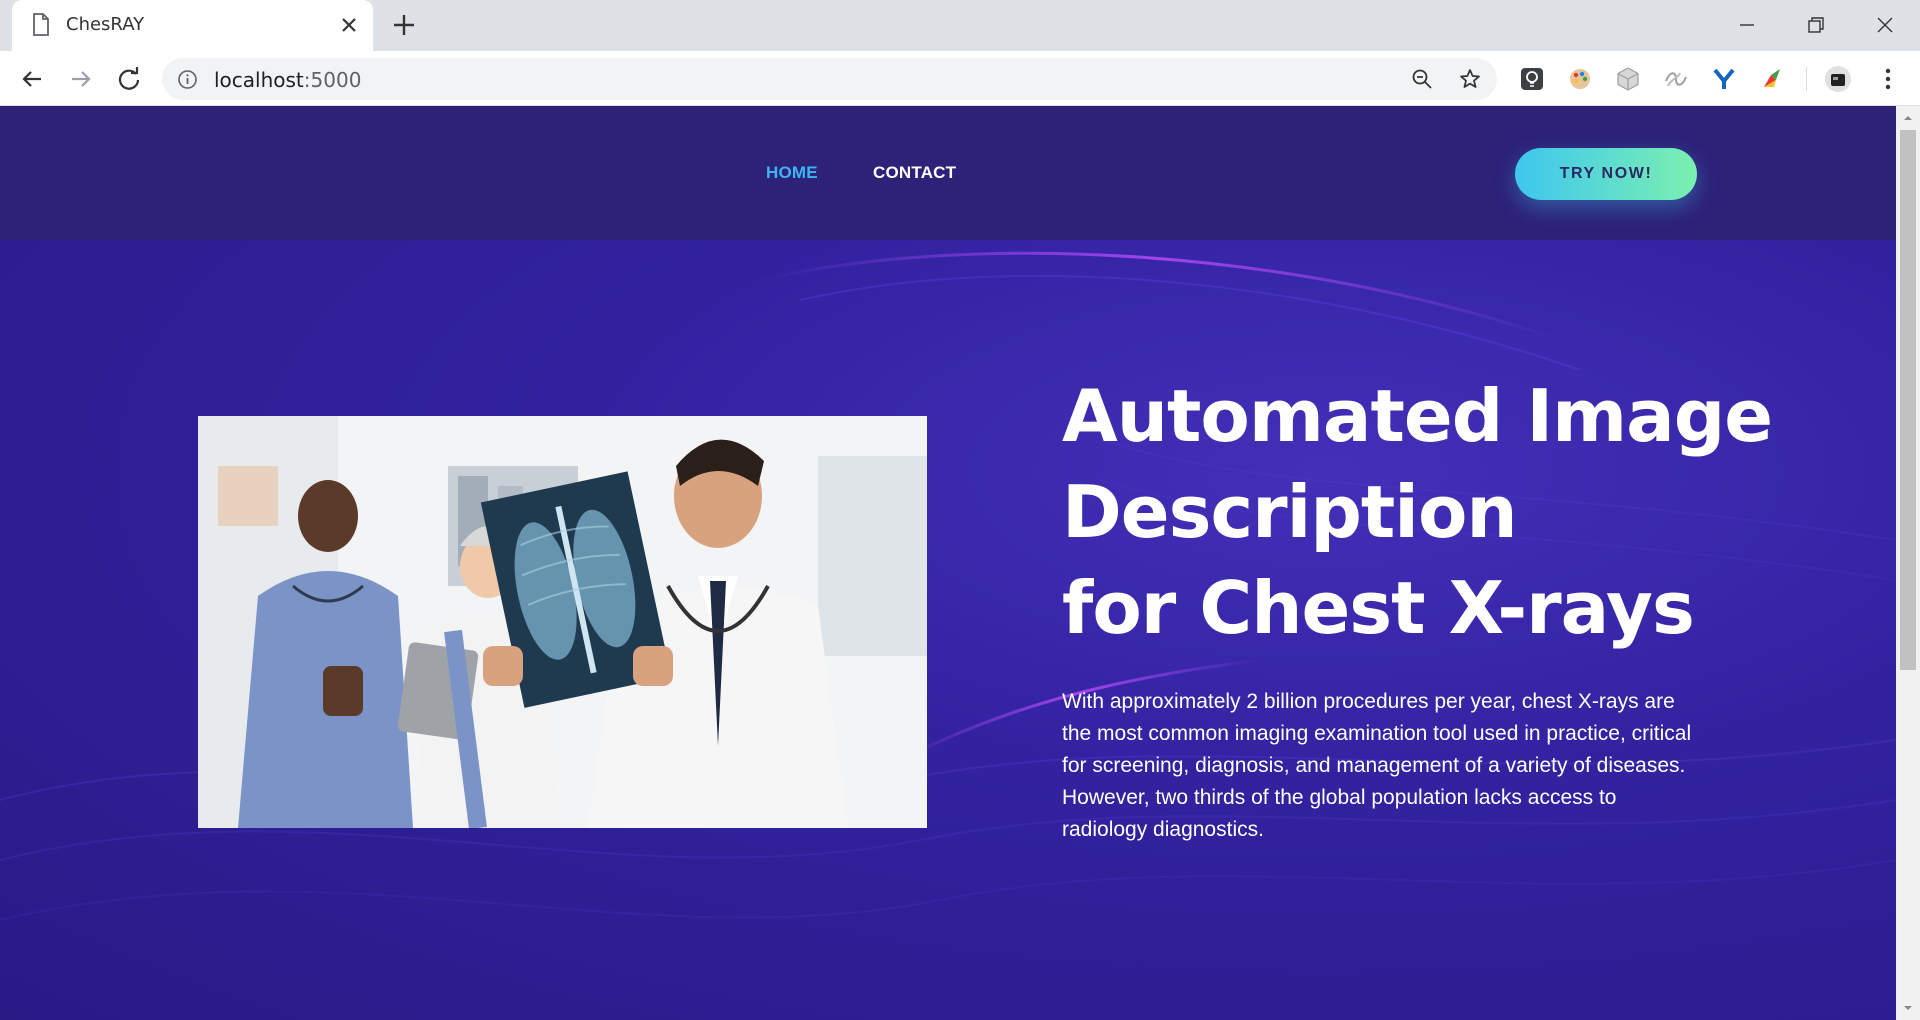  I want to click on back-arrow-icon, so click(32, 79).